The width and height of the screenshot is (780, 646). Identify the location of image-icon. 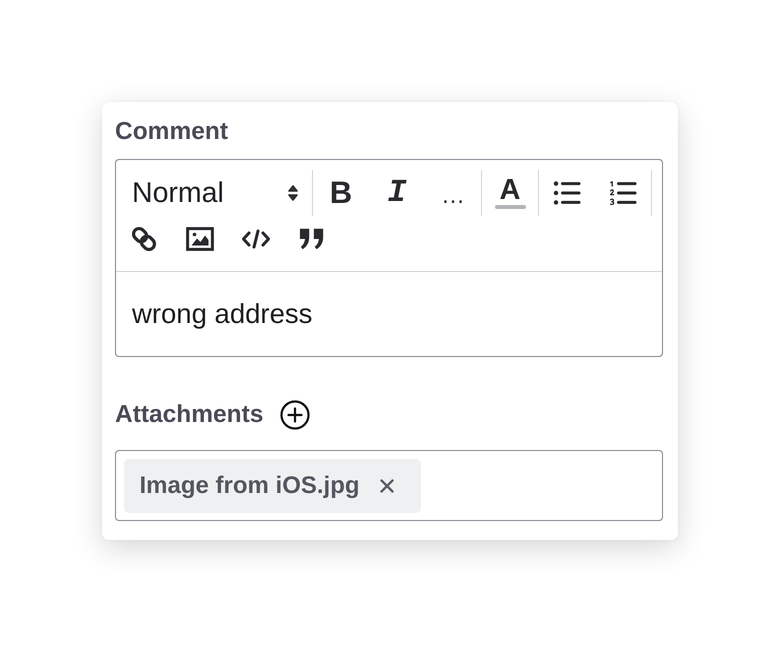
(200, 239).